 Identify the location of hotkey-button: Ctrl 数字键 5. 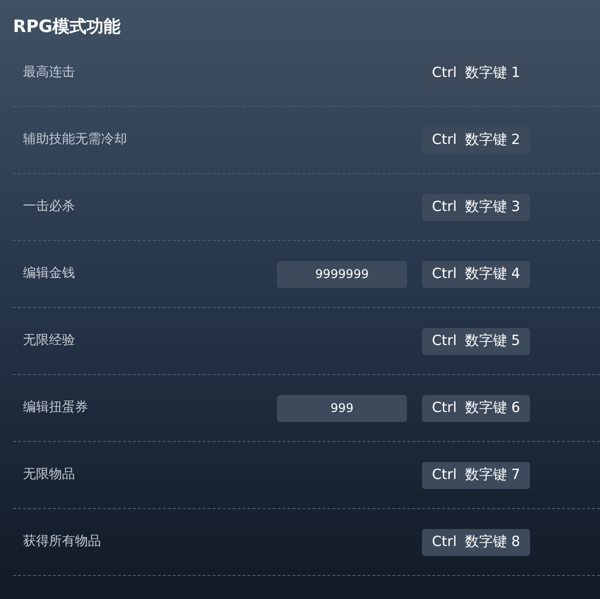
(476, 341).